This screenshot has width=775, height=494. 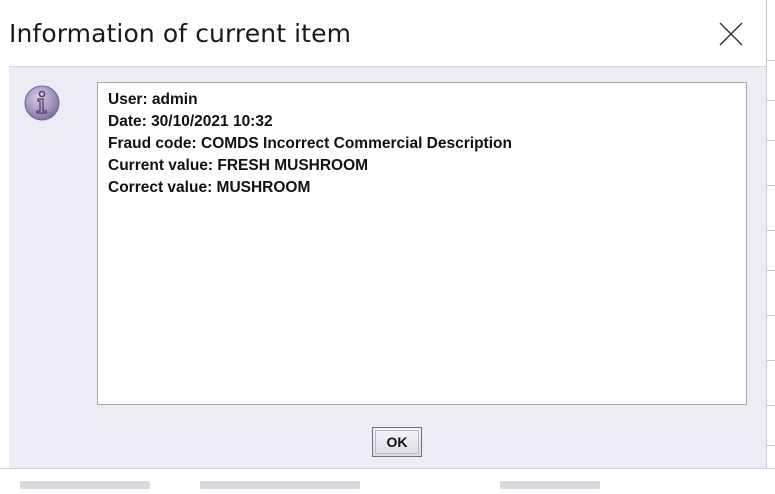 I want to click on message-line-current-value: Current value: FRESH MUSHROOM, so click(x=238, y=165).